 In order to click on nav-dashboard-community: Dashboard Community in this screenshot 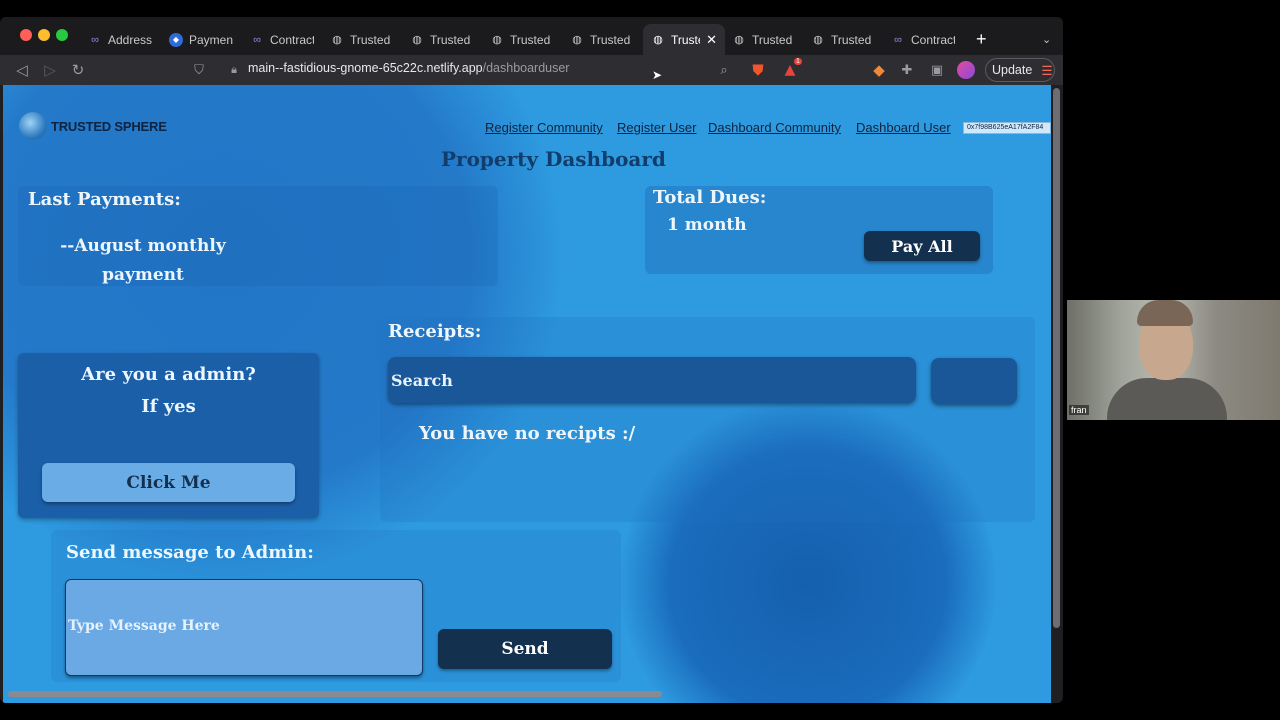, I will do `click(774, 127)`.